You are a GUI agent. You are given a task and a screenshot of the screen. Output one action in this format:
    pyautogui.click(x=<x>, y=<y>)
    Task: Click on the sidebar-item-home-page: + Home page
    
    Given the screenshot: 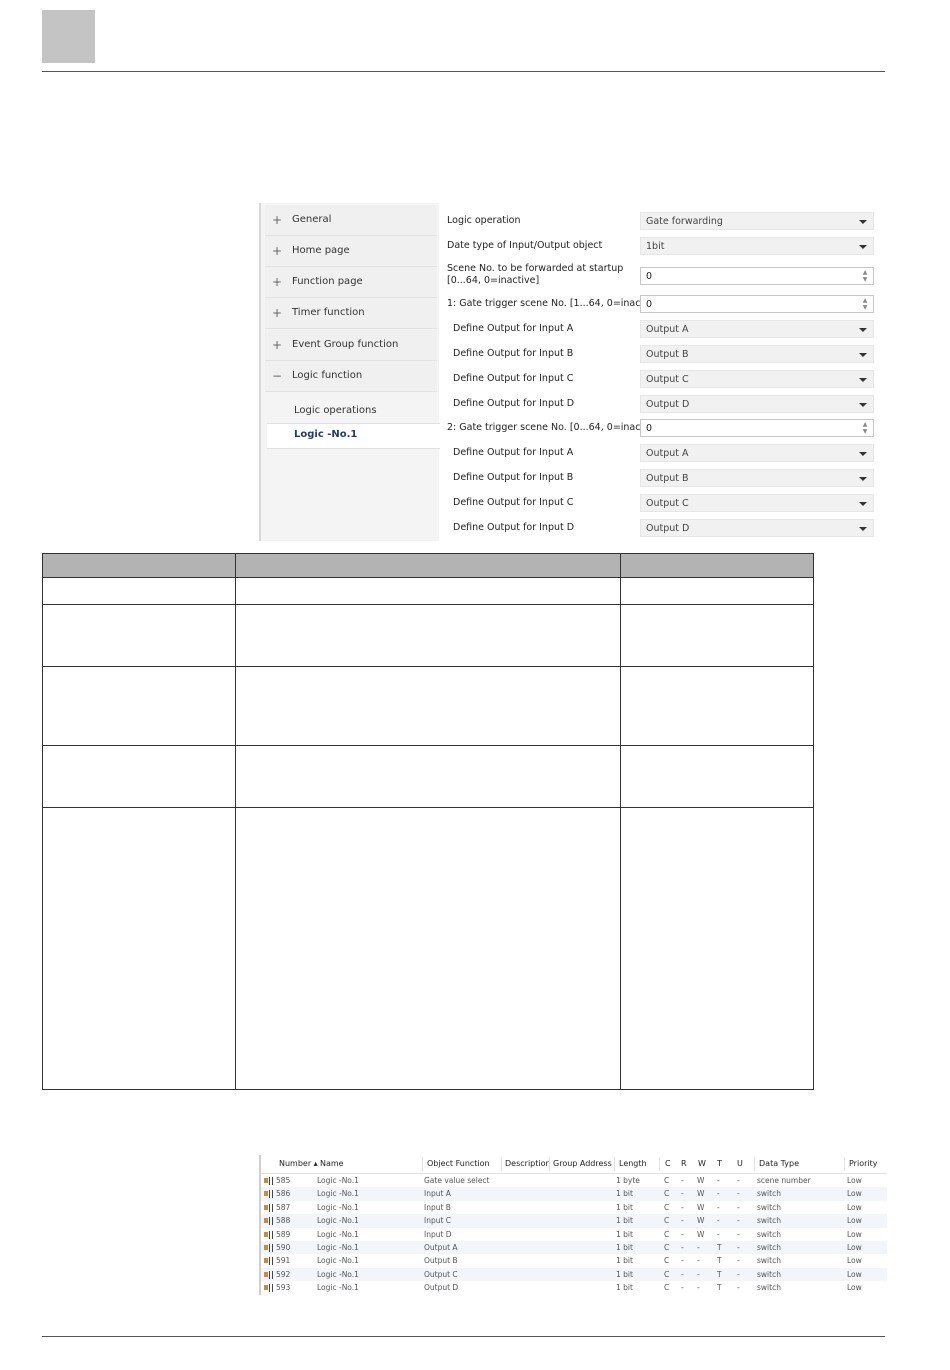 What is the action you would take?
    pyautogui.click(x=351, y=251)
    